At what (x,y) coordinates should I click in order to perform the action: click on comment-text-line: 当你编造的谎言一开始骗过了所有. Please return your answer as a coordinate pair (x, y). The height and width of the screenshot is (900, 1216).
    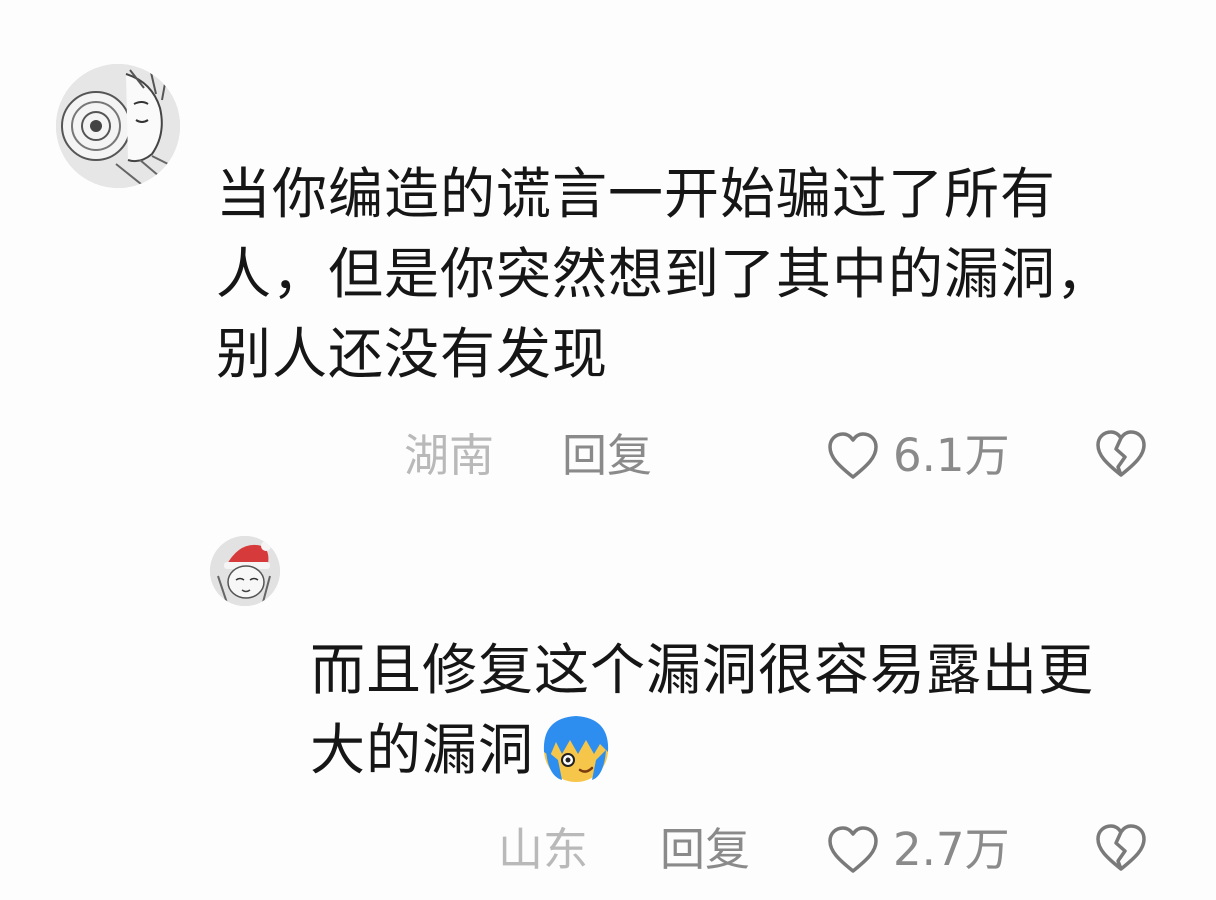
    Looking at the image, I should click on (636, 194).